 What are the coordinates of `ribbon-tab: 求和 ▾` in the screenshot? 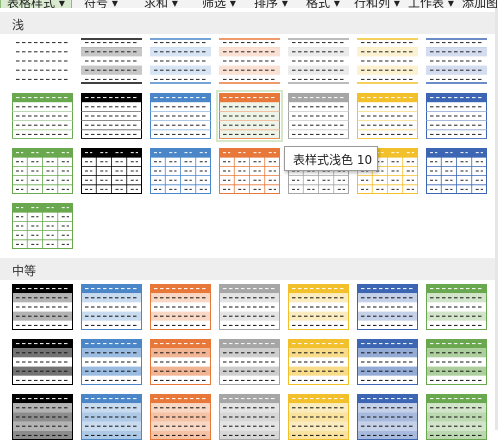 It's located at (161, 4).